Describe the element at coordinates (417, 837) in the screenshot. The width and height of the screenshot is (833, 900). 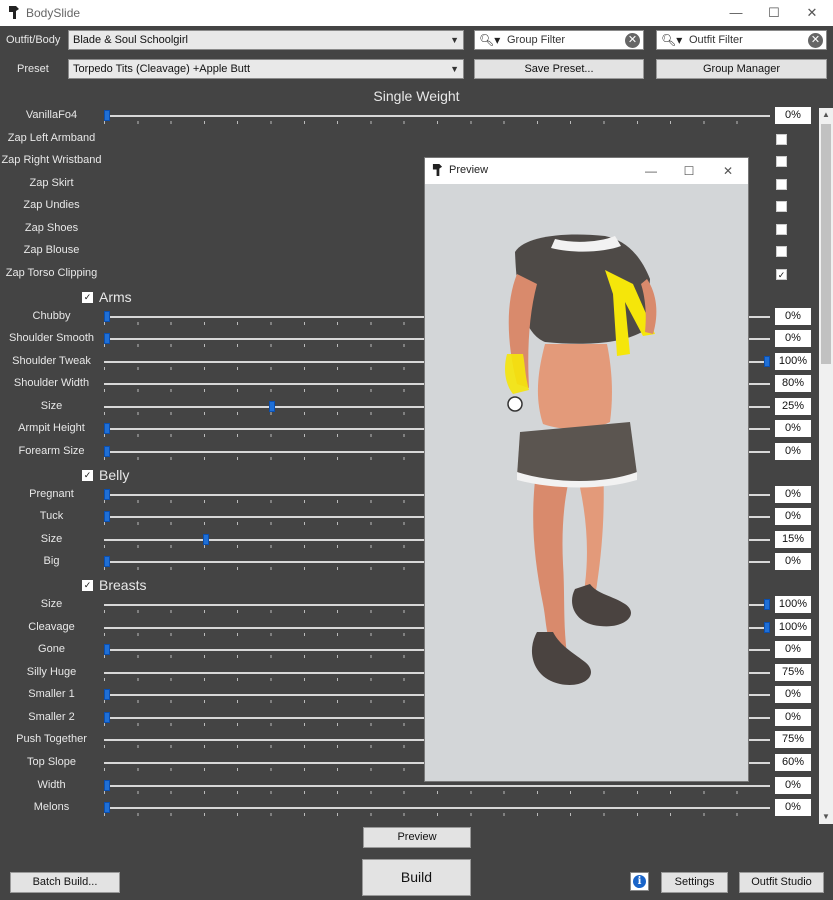
I see `preview-button: Preview` at that location.